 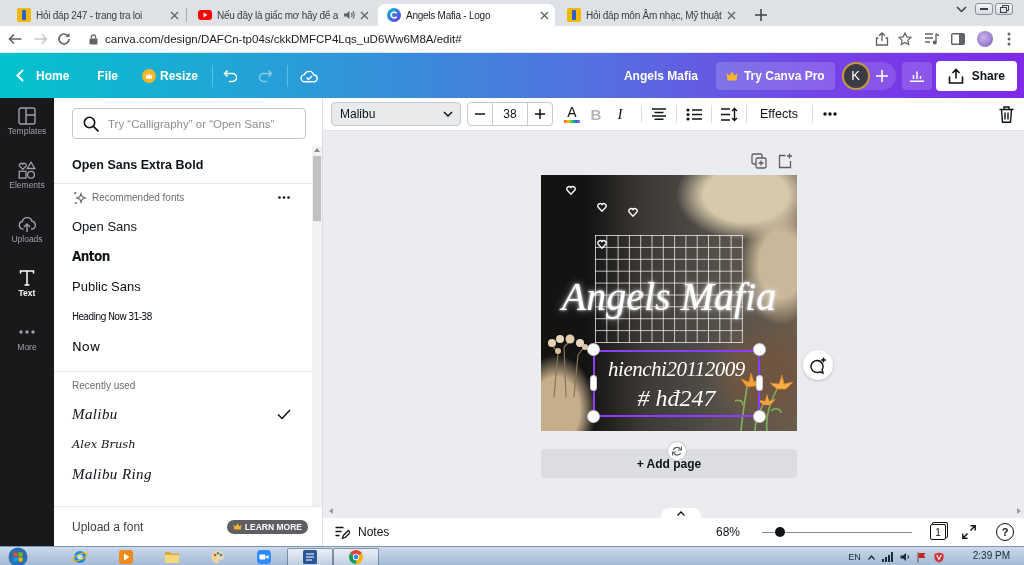 I want to click on sidebar-item: Templates, so click(x=27, y=134).